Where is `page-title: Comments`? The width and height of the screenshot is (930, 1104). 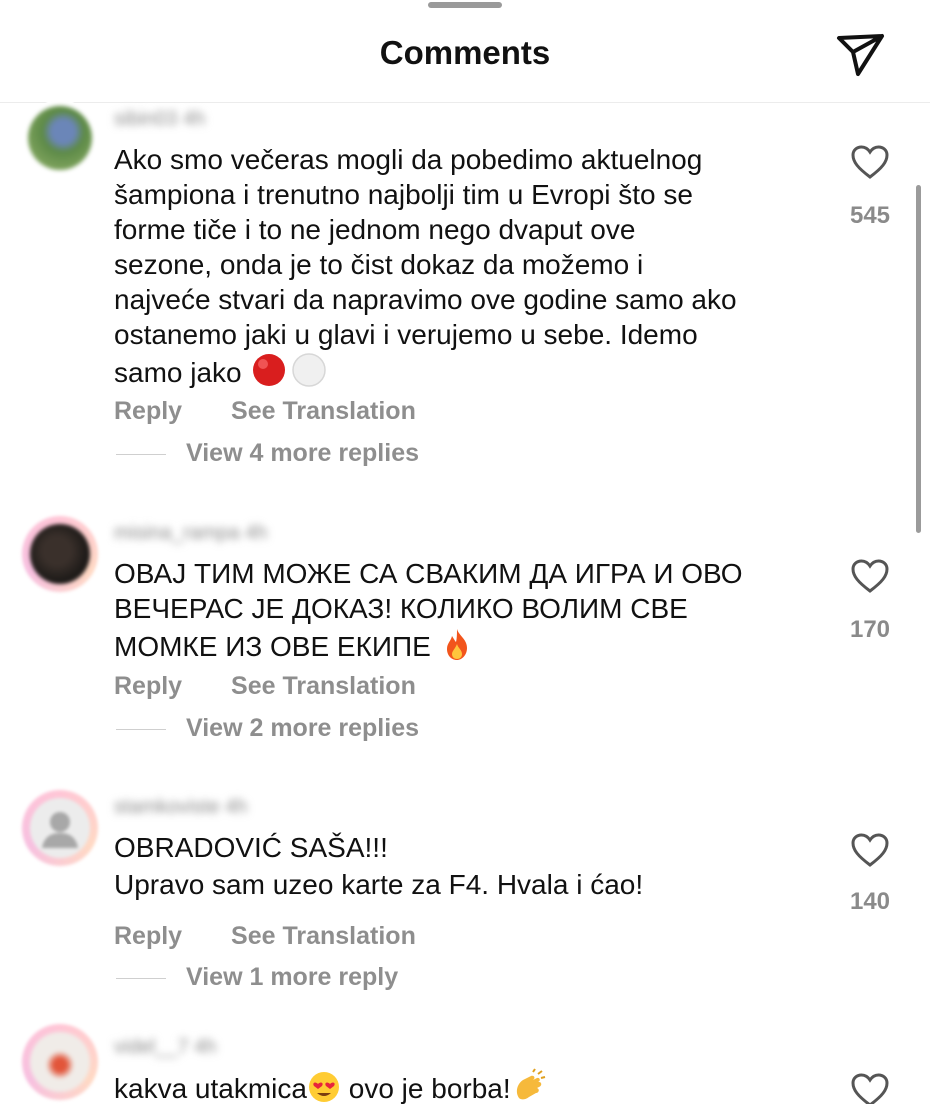
page-title: Comments is located at coordinates (465, 52).